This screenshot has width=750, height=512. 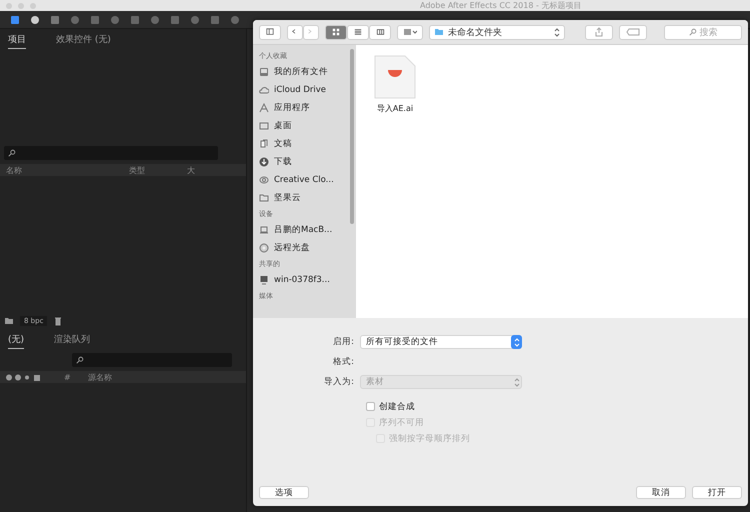 What do you see at coordinates (72, 340) in the screenshot?
I see `panel-tab: 渲染队列` at bounding box center [72, 340].